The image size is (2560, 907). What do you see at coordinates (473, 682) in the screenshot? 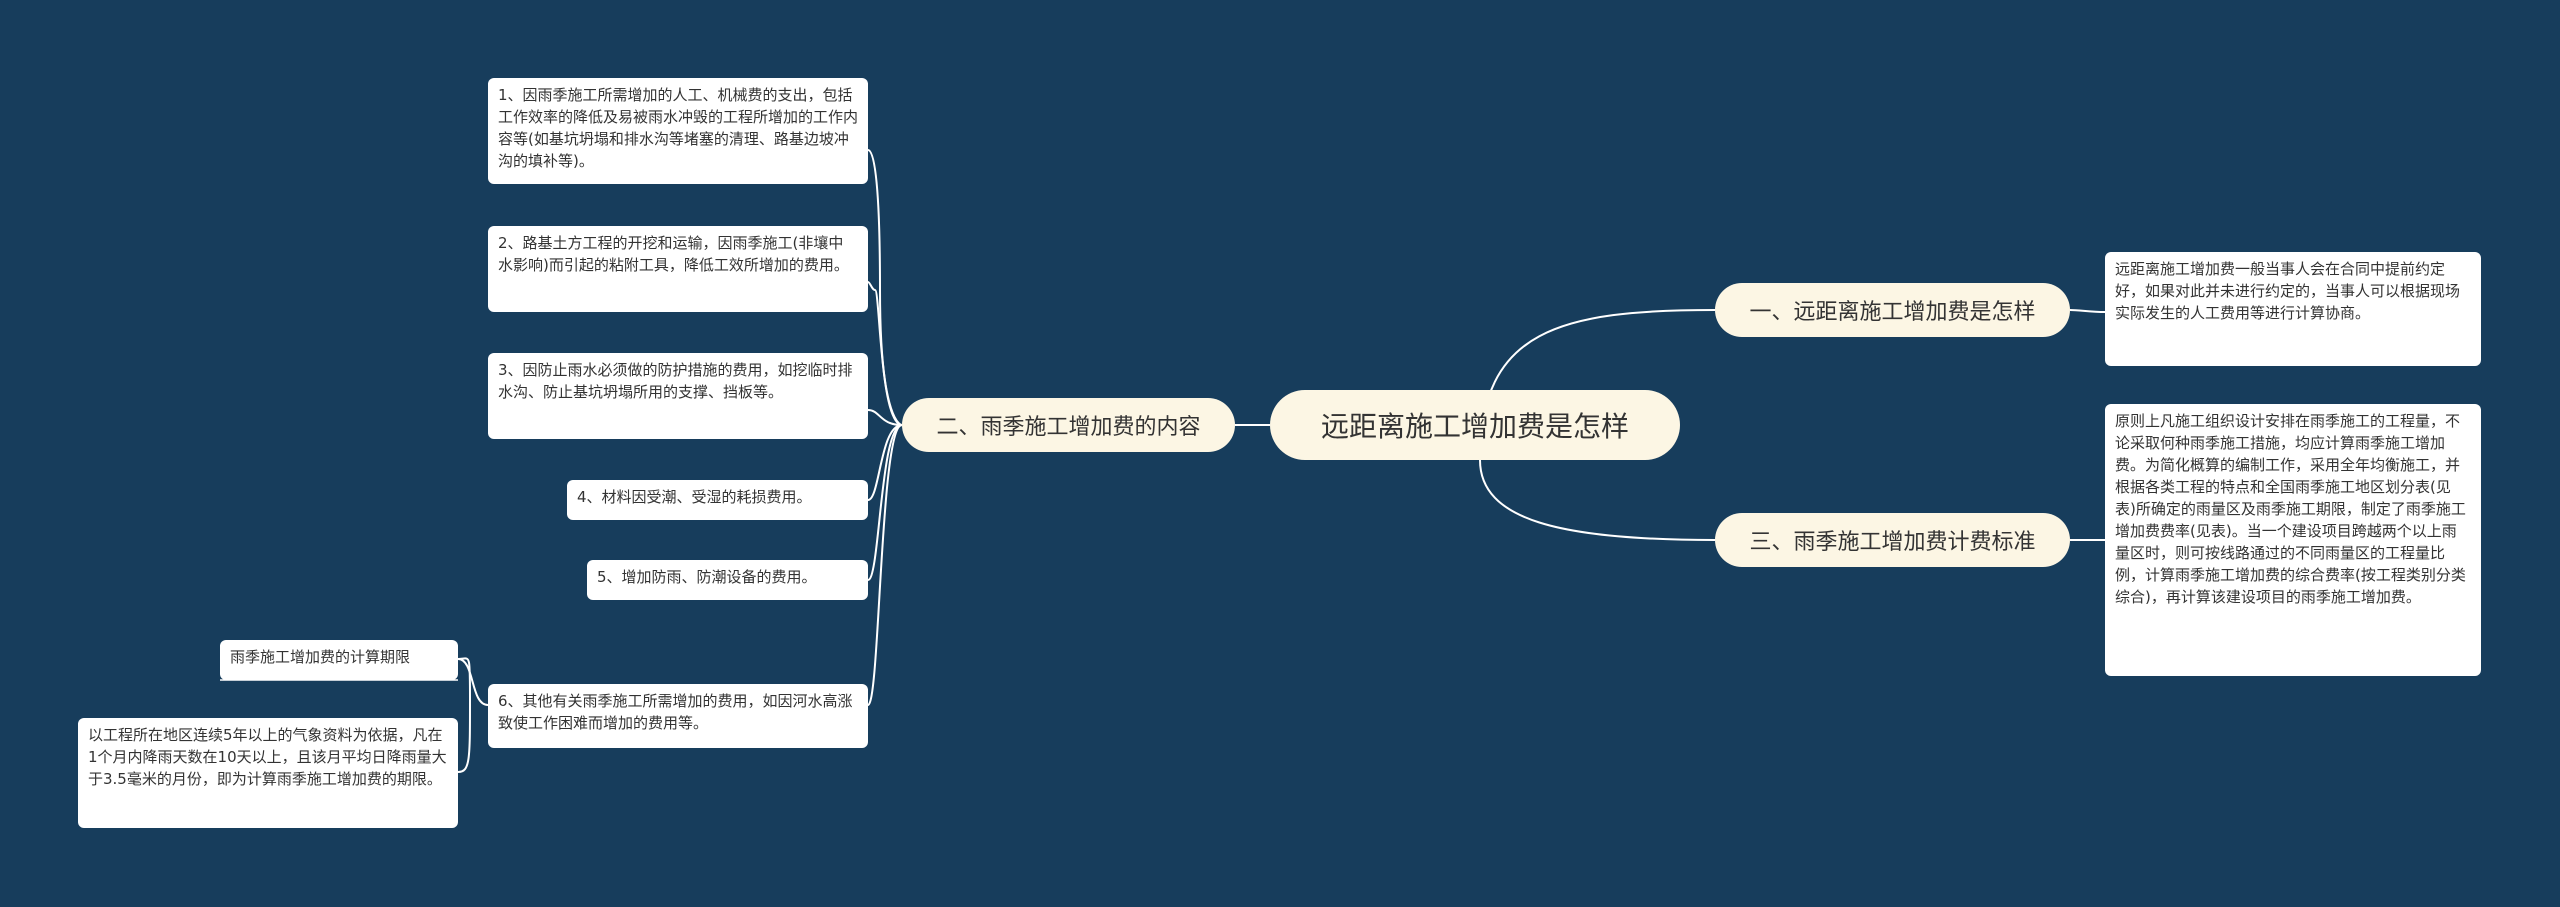
I see `link-item6-sub` at bounding box center [473, 682].